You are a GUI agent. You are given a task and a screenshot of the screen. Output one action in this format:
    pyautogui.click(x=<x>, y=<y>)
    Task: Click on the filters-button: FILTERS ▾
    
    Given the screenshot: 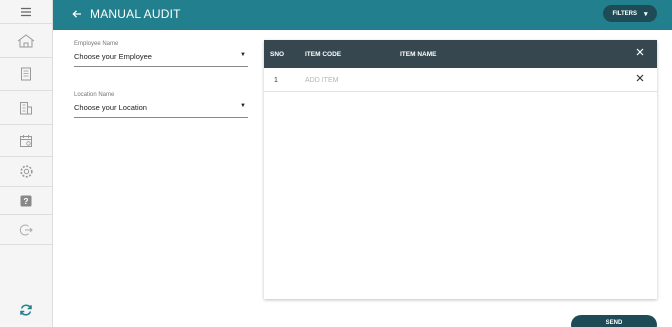 What is the action you would take?
    pyautogui.click(x=630, y=13)
    